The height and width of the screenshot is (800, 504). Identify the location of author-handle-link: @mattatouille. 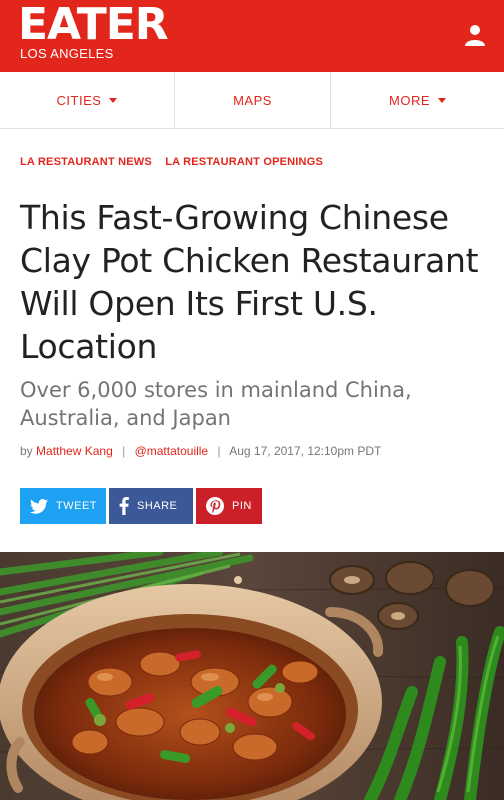
(172, 451).